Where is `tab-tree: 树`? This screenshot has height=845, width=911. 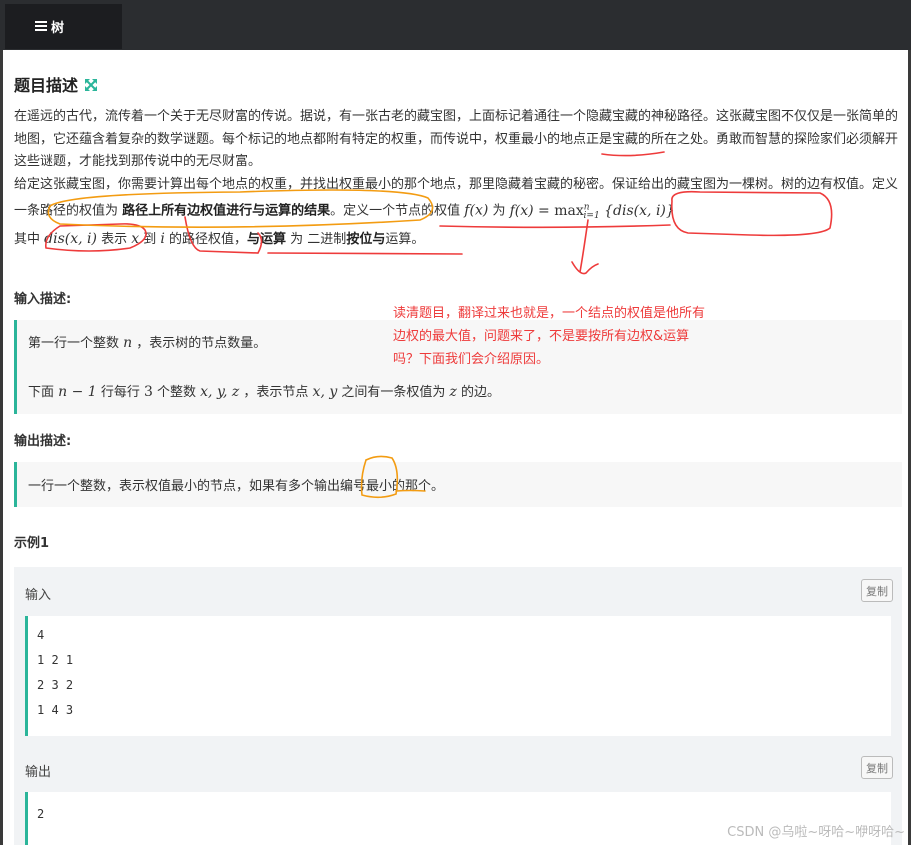 tab-tree: 树 is located at coordinates (63, 26).